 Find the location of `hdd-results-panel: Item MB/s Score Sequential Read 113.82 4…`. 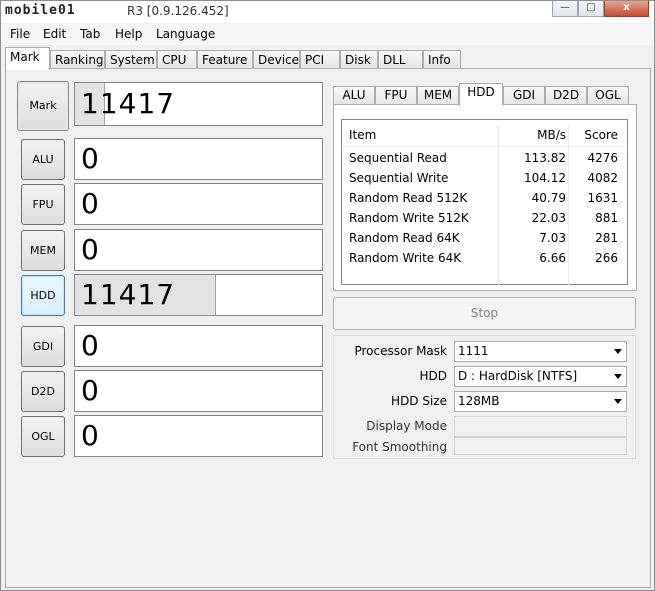

hdd-results-panel: Item MB/s Score Sequential Read 113.82 4… is located at coordinates (485, 197).